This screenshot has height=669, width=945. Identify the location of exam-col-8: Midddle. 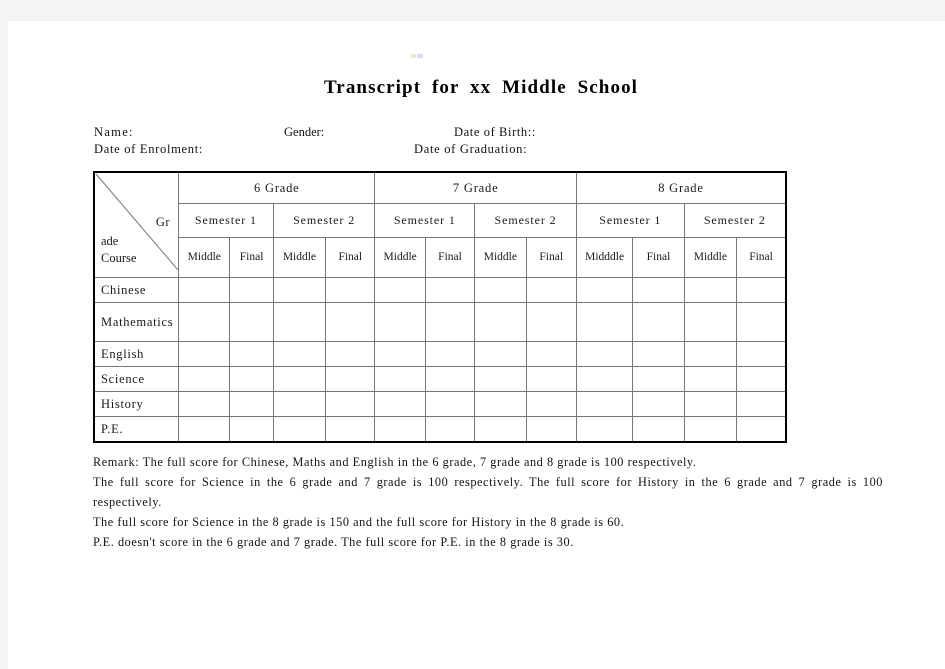
(604, 257).